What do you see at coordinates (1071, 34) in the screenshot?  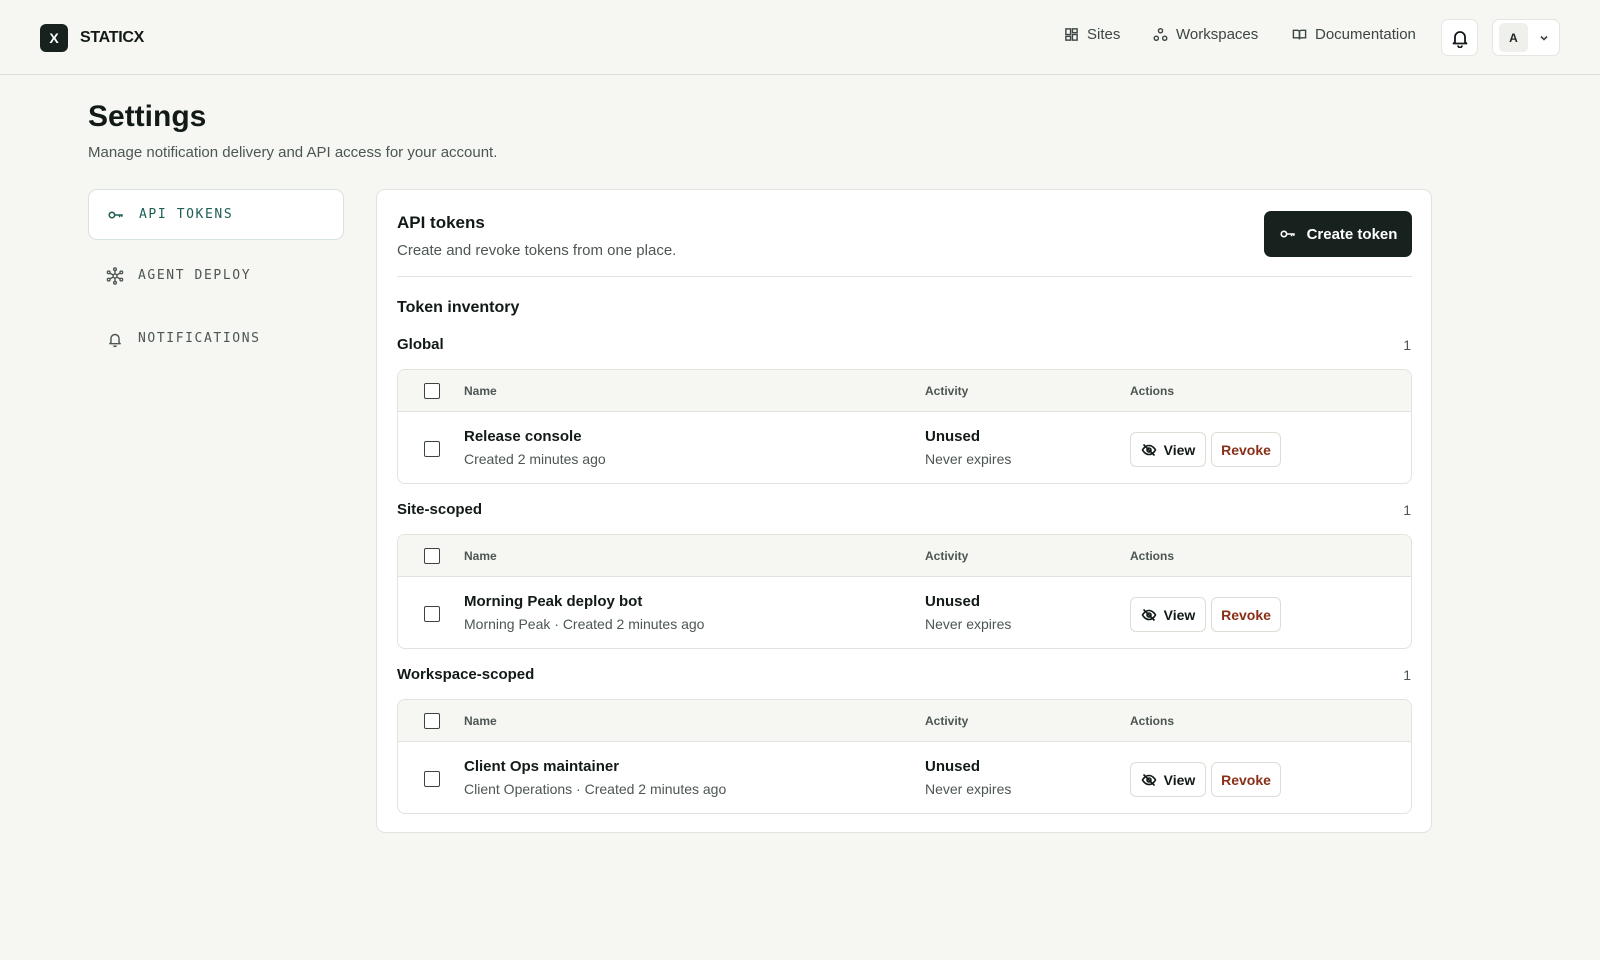 I see `grid-icon` at bounding box center [1071, 34].